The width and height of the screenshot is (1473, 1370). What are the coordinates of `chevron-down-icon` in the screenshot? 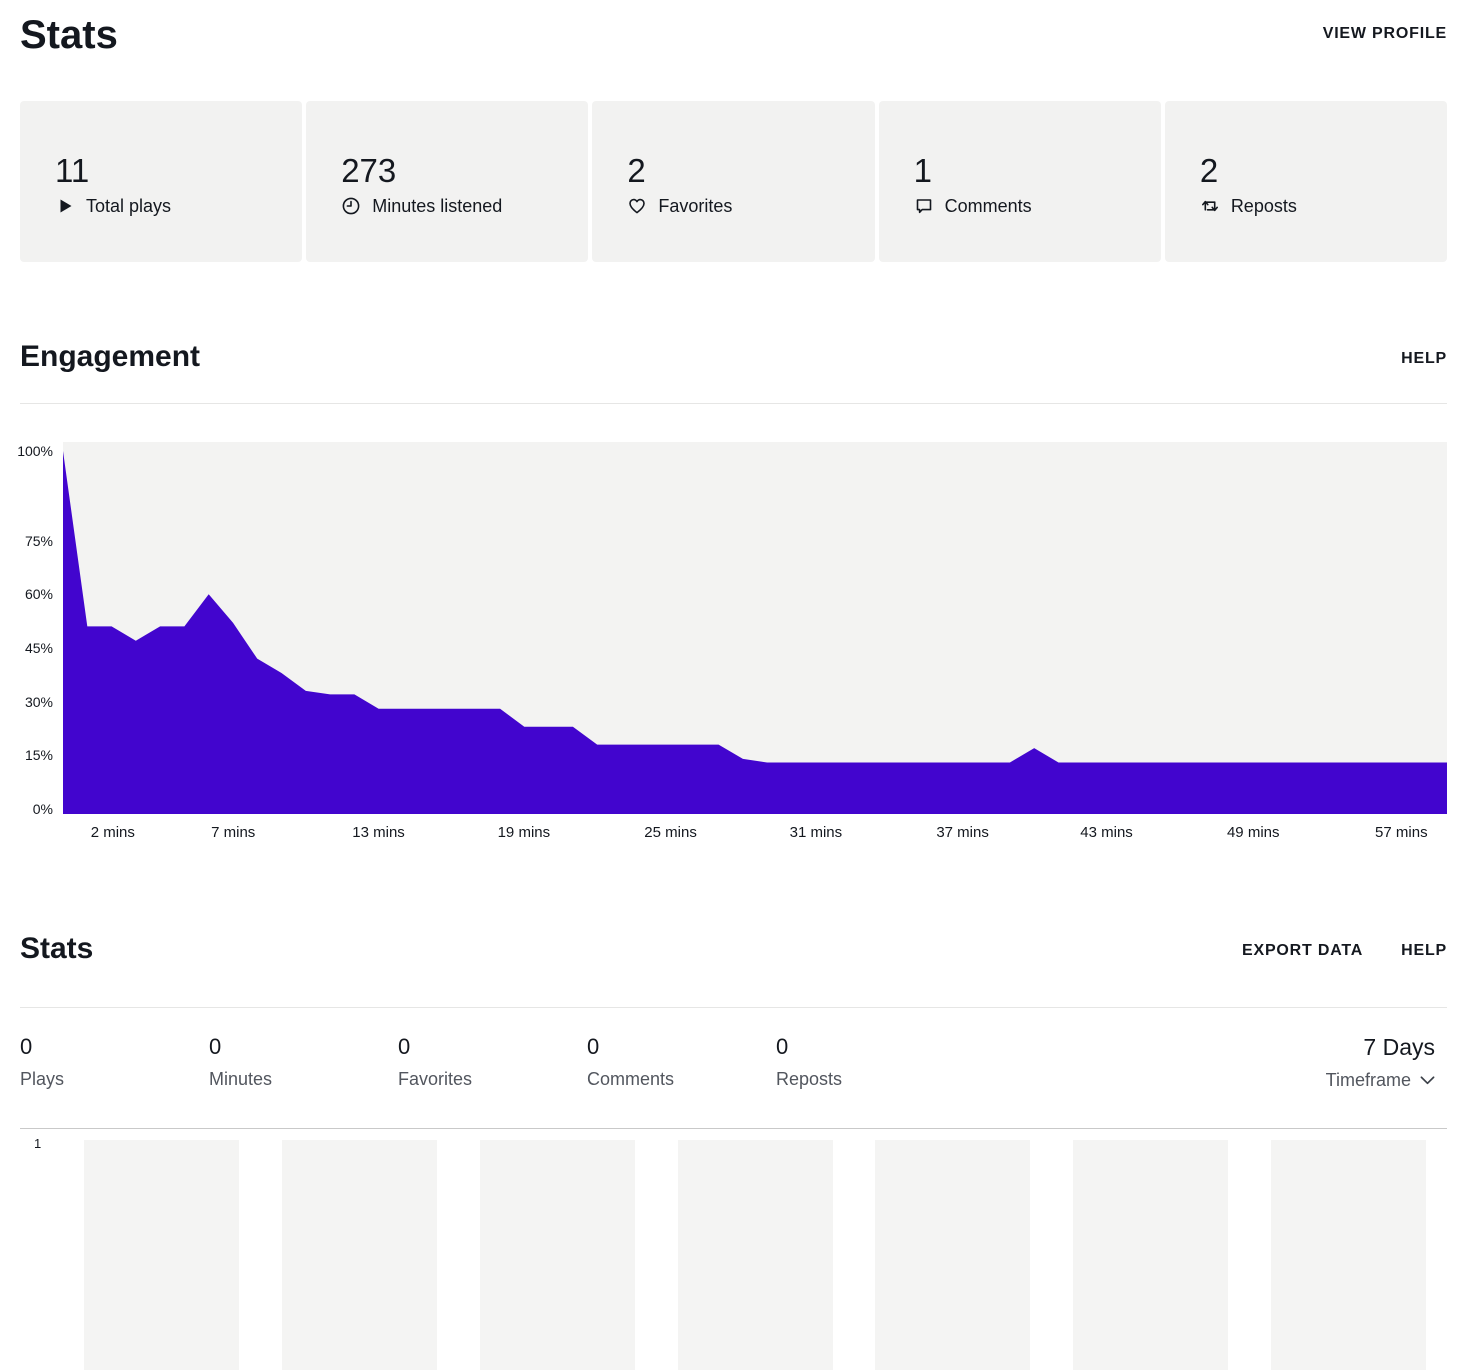 It's located at (1427, 1080).